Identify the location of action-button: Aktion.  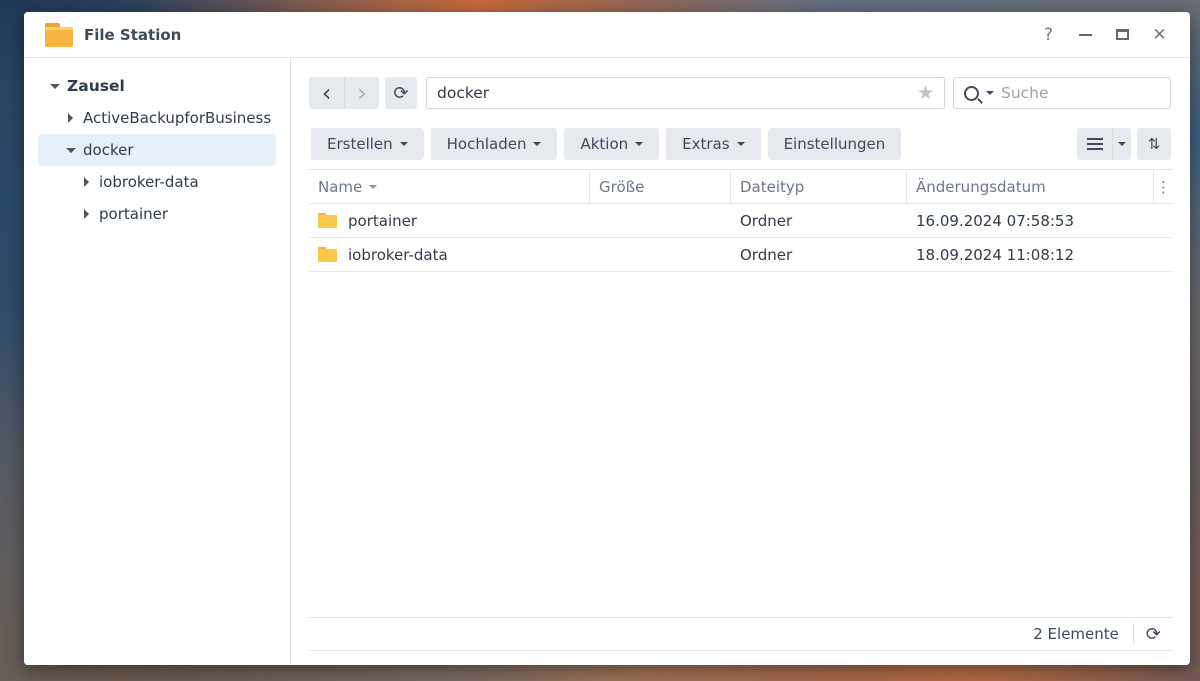
(612, 144).